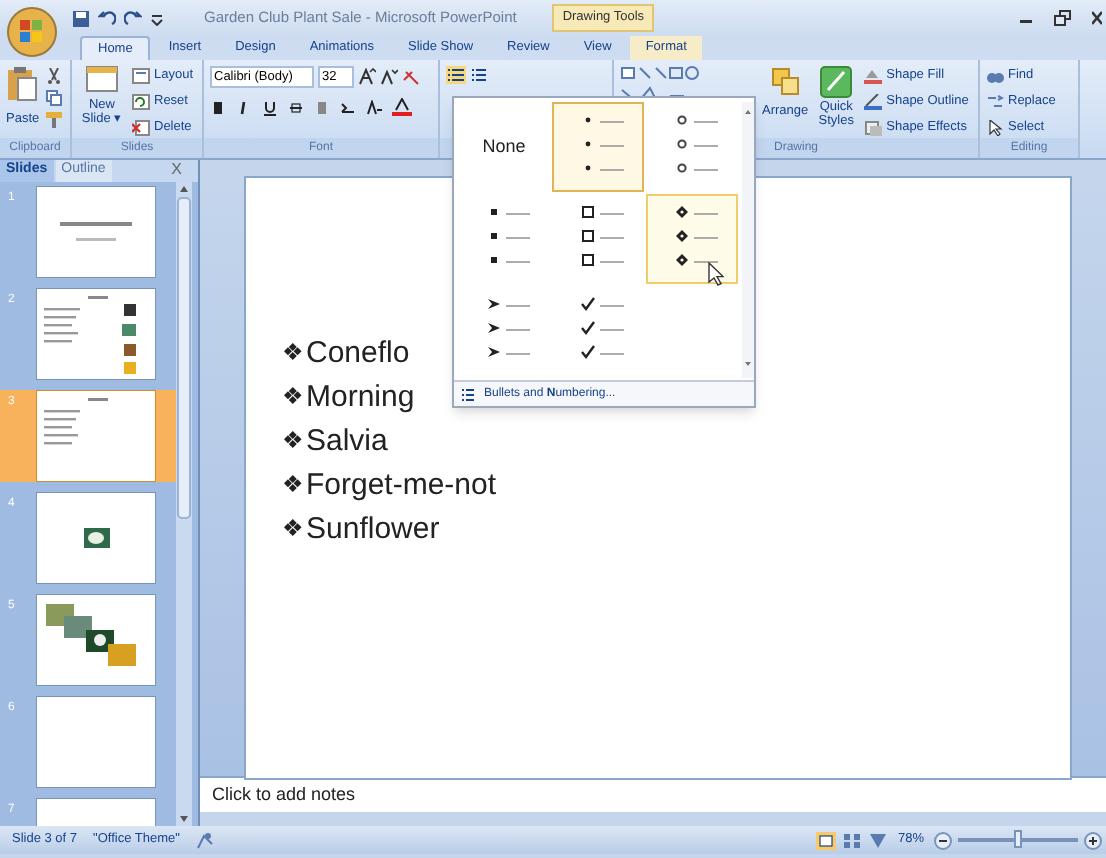 Image resolution: width=1106 pixels, height=858 pixels. Describe the element at coordinates (141, 128) in the screenshot. I see `delete-icon` at that location.